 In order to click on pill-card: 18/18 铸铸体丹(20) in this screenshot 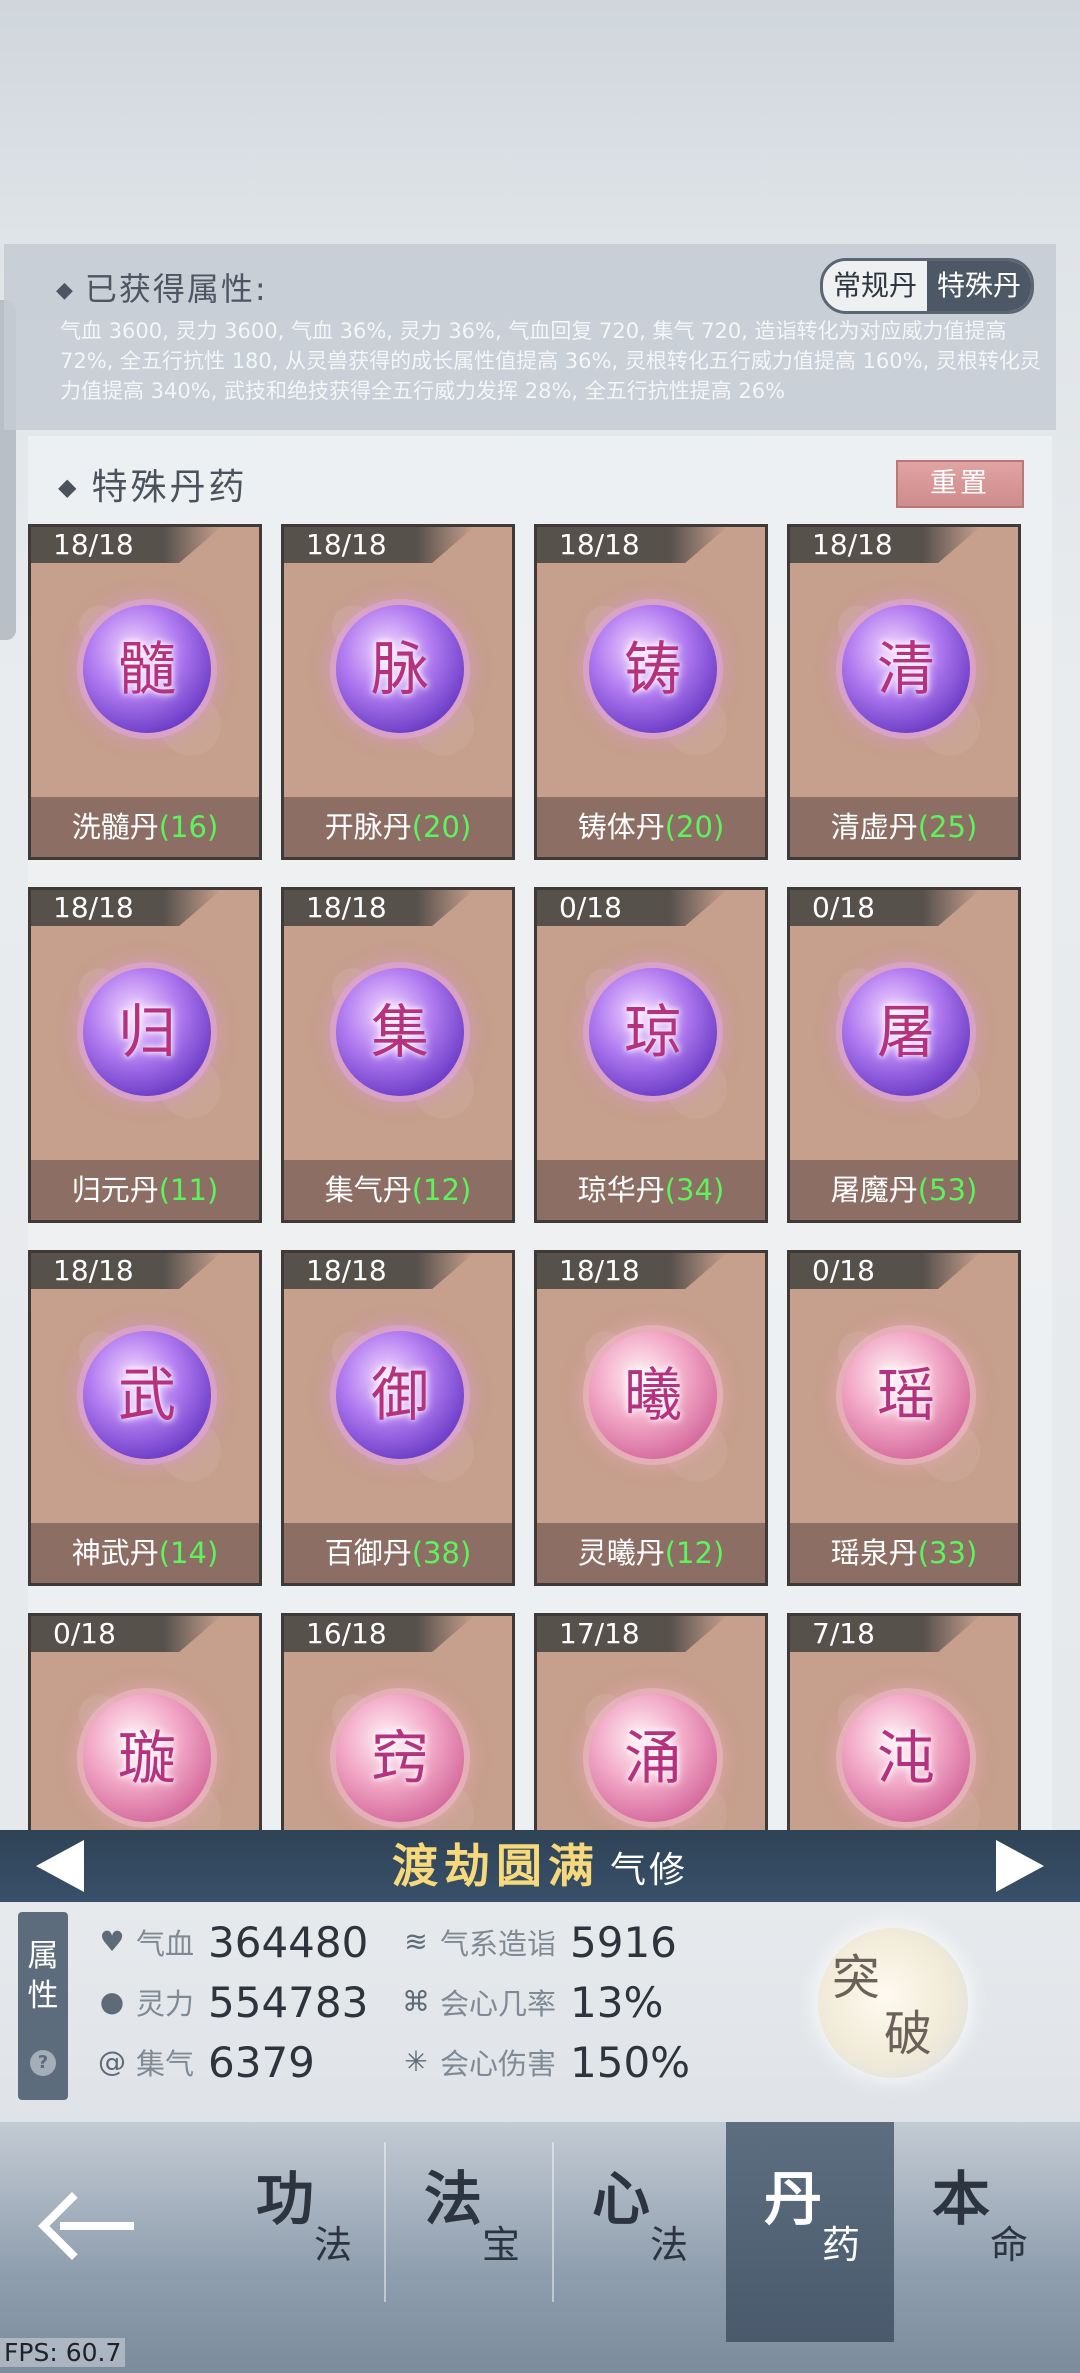, I will do `click(651, 692)`.